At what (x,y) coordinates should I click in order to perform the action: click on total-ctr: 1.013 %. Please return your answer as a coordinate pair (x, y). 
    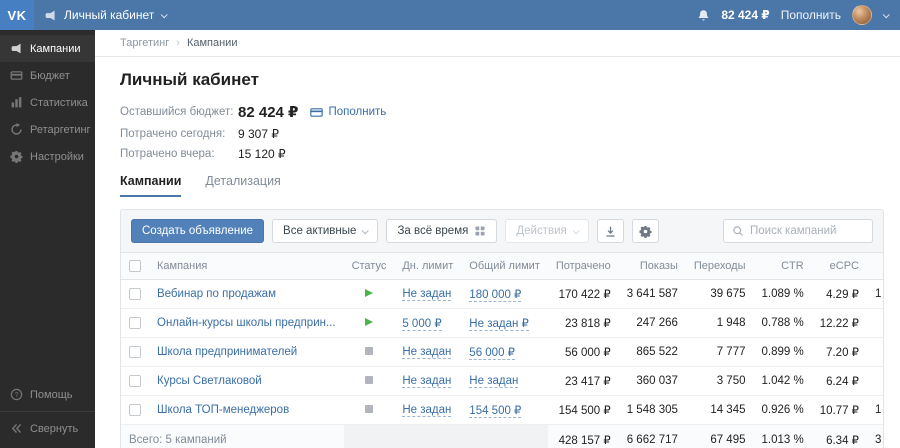
    Looking at the image, I should click on (782, 436).